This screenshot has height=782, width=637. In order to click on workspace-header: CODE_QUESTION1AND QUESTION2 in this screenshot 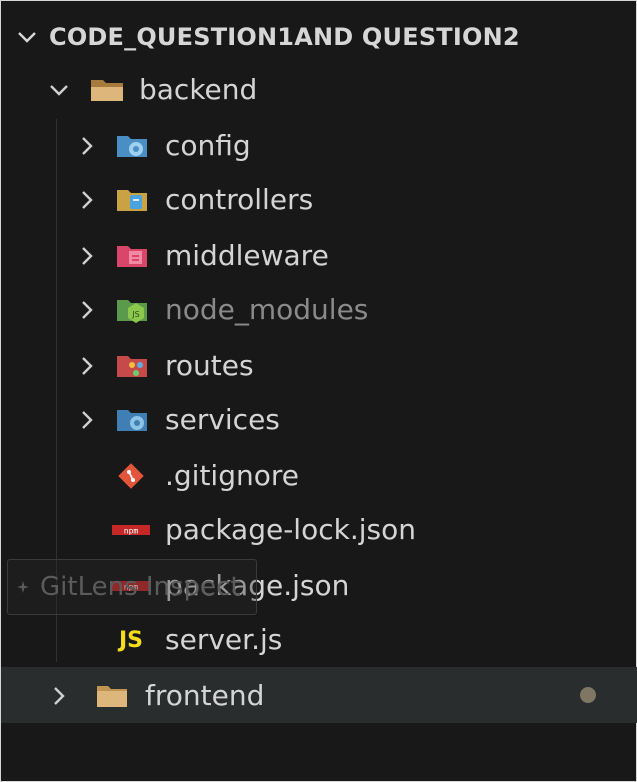, I will do `click(268, 37)`.